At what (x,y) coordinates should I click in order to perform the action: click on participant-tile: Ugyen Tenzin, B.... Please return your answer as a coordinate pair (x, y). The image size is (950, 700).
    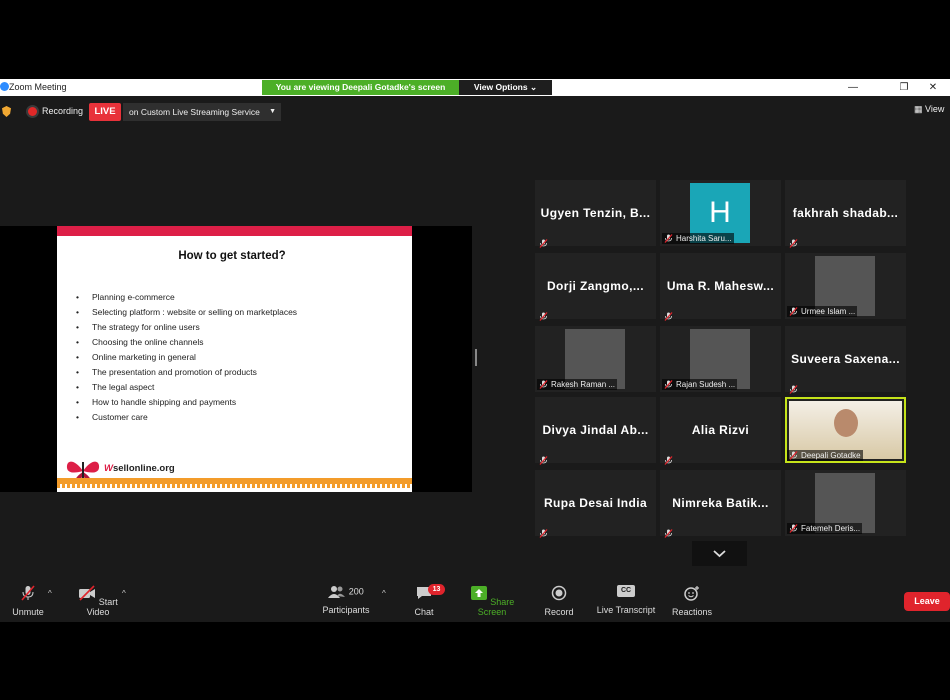
    Looking at the image, I should click on (595, 214).